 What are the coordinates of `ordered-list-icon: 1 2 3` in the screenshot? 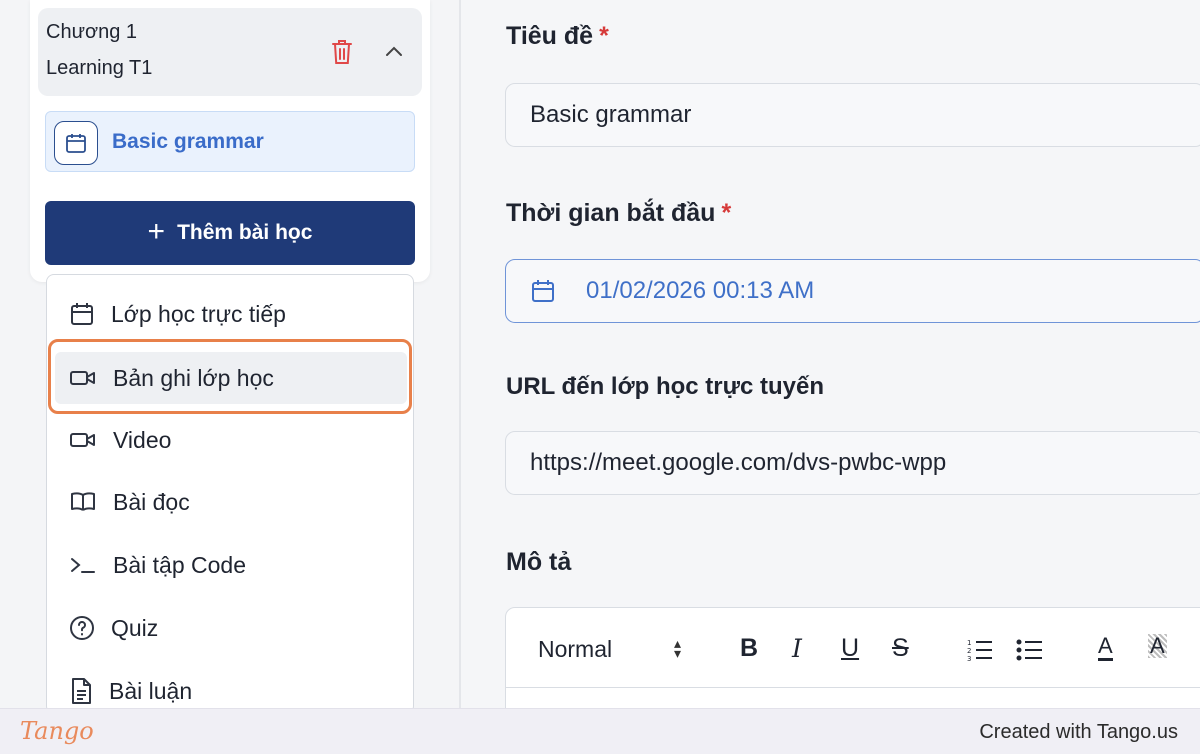 It's located at (980, 650).